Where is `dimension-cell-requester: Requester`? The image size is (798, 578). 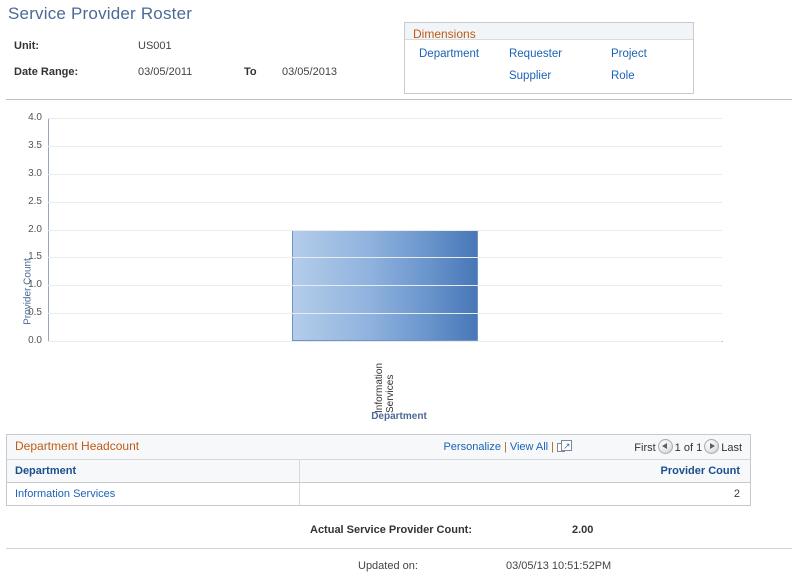
dimension-cell-requester: Requester is located at coordinates (549, 54).